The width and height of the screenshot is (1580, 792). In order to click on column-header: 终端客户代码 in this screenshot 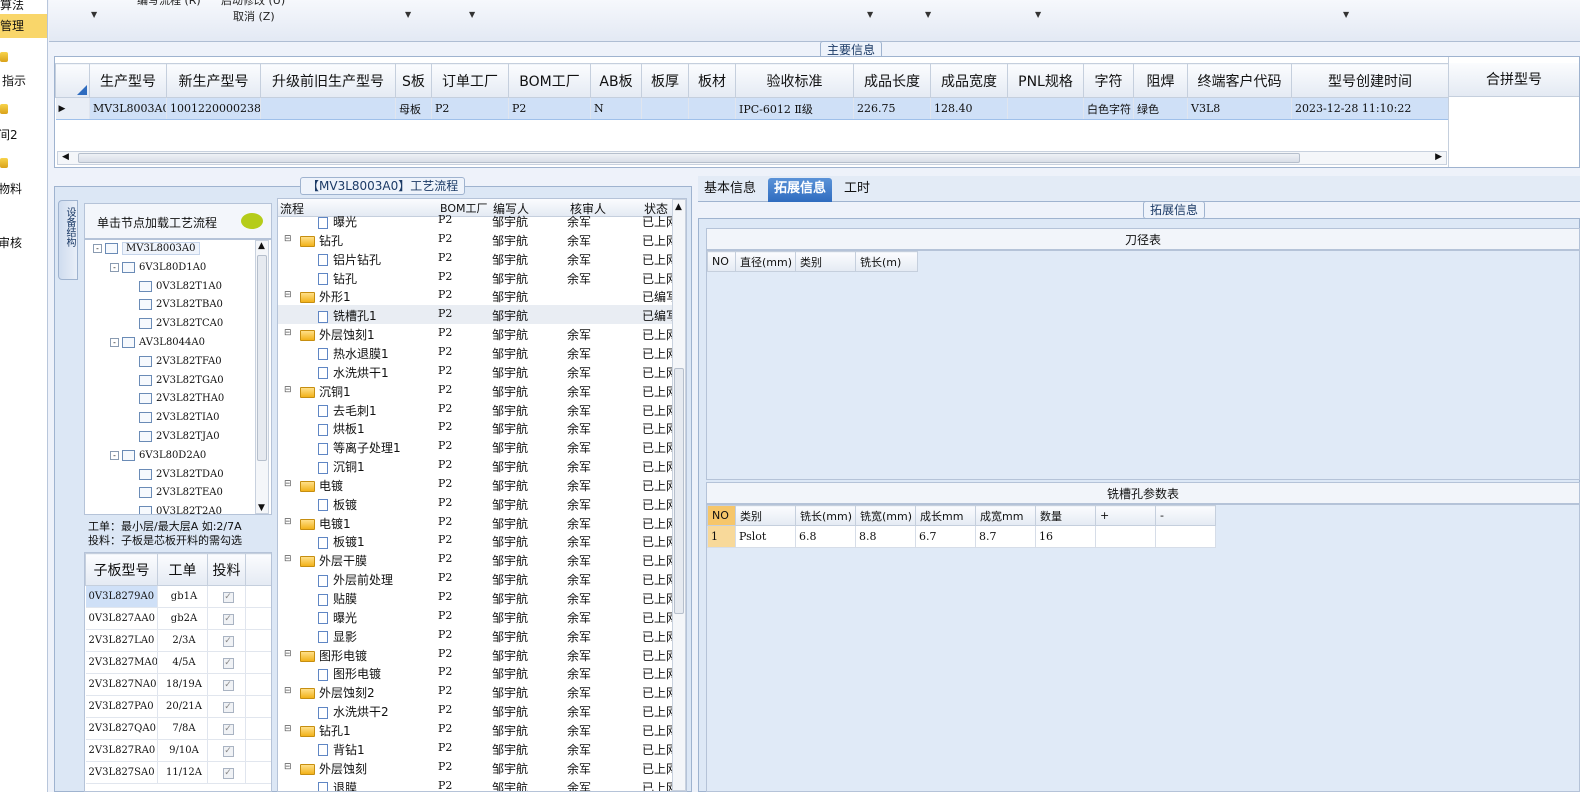, I will do `click(1239, 80)`.